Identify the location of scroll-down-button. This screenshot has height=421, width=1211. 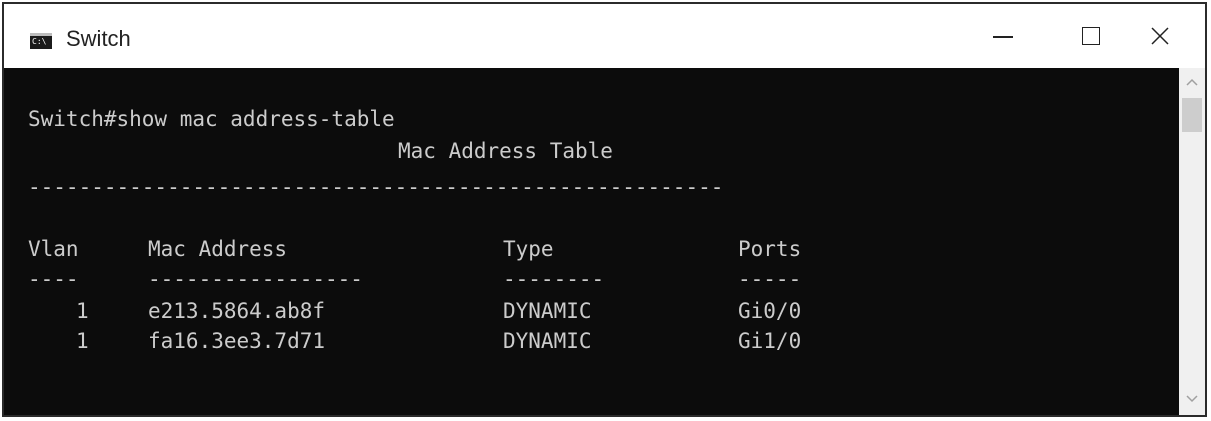
(1192, 399).